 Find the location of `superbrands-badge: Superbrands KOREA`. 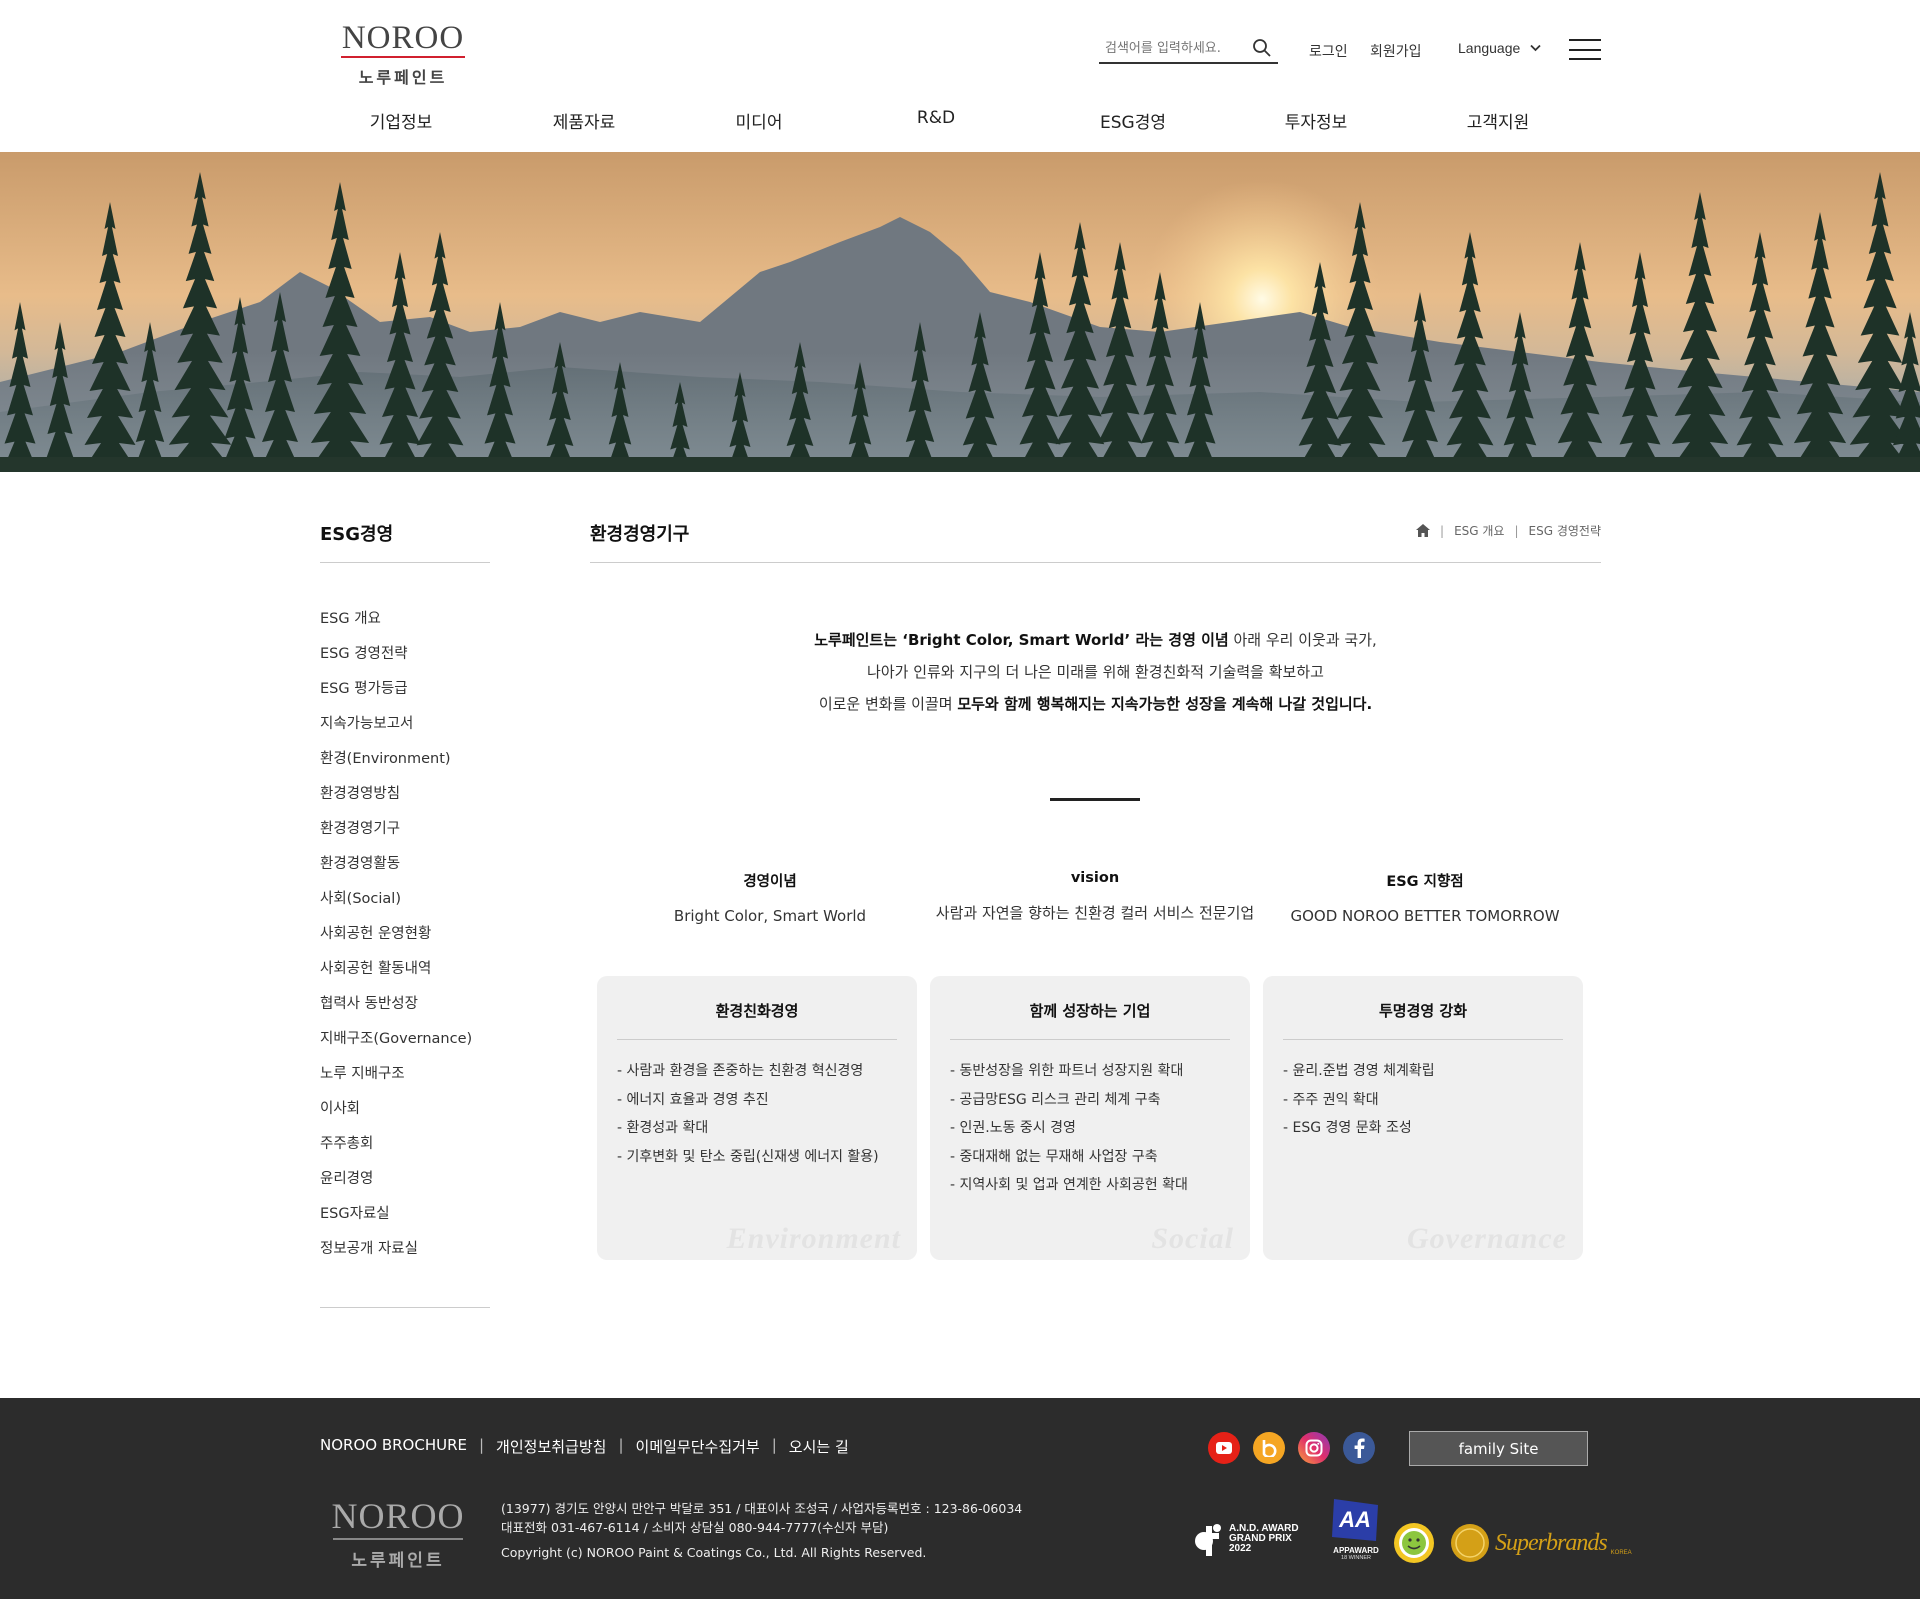

superbrands-badge: Superbrands KOREA is located at coordinates (1540, 1543).